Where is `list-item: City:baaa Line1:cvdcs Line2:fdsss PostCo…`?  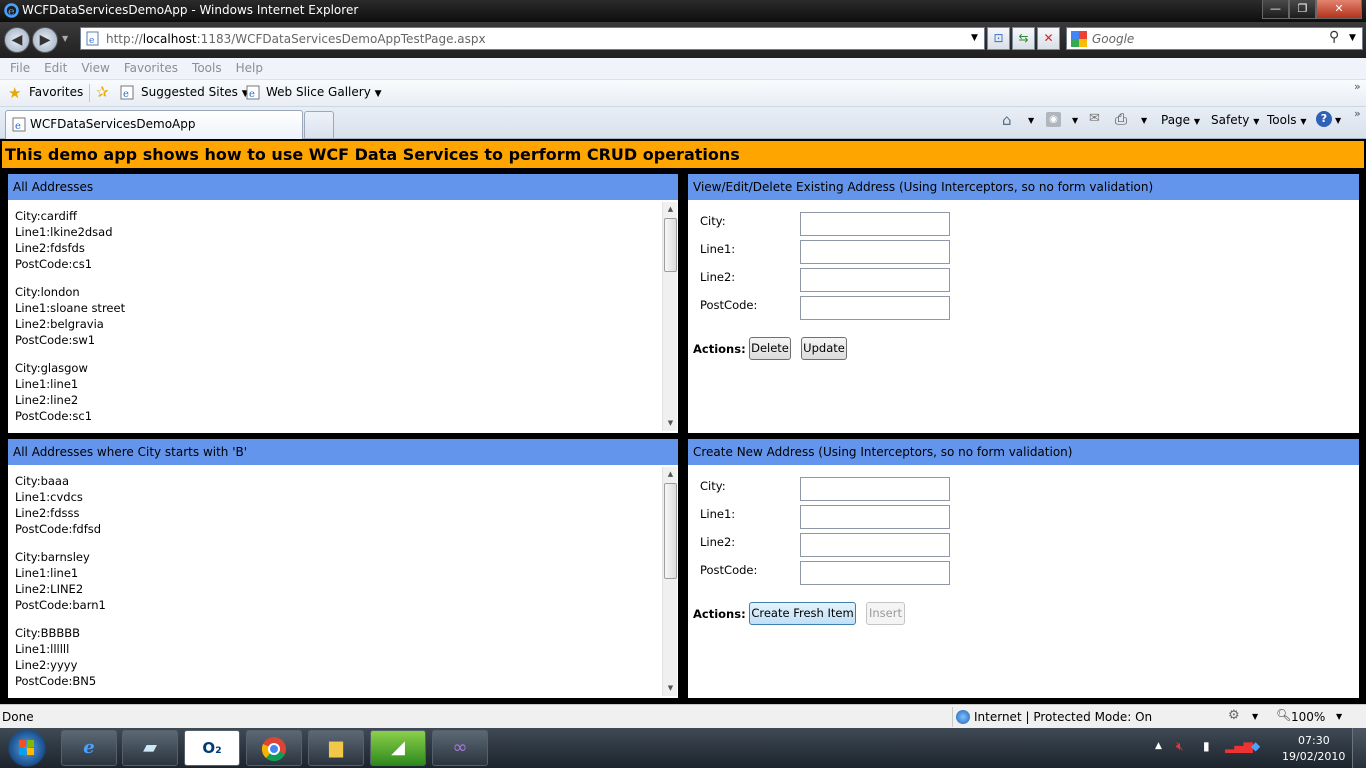
list-item: City:baaa Line1:cvdcs Line2:fdsss PostCo… is located at coordinates (338, 505).